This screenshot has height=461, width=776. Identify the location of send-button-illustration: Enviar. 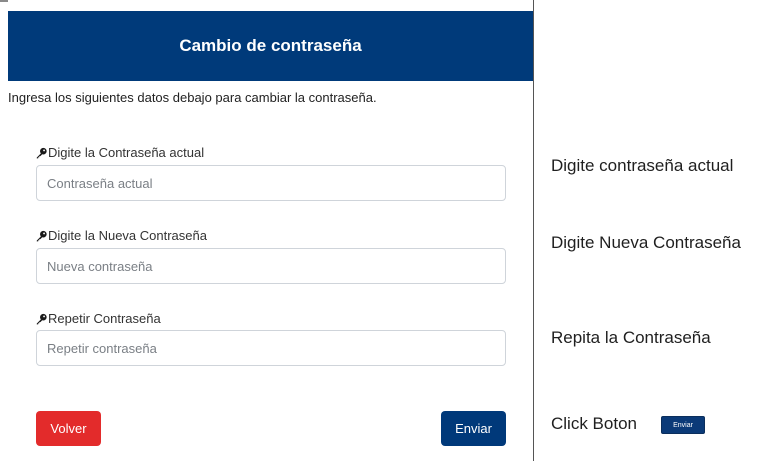
(683, 425).